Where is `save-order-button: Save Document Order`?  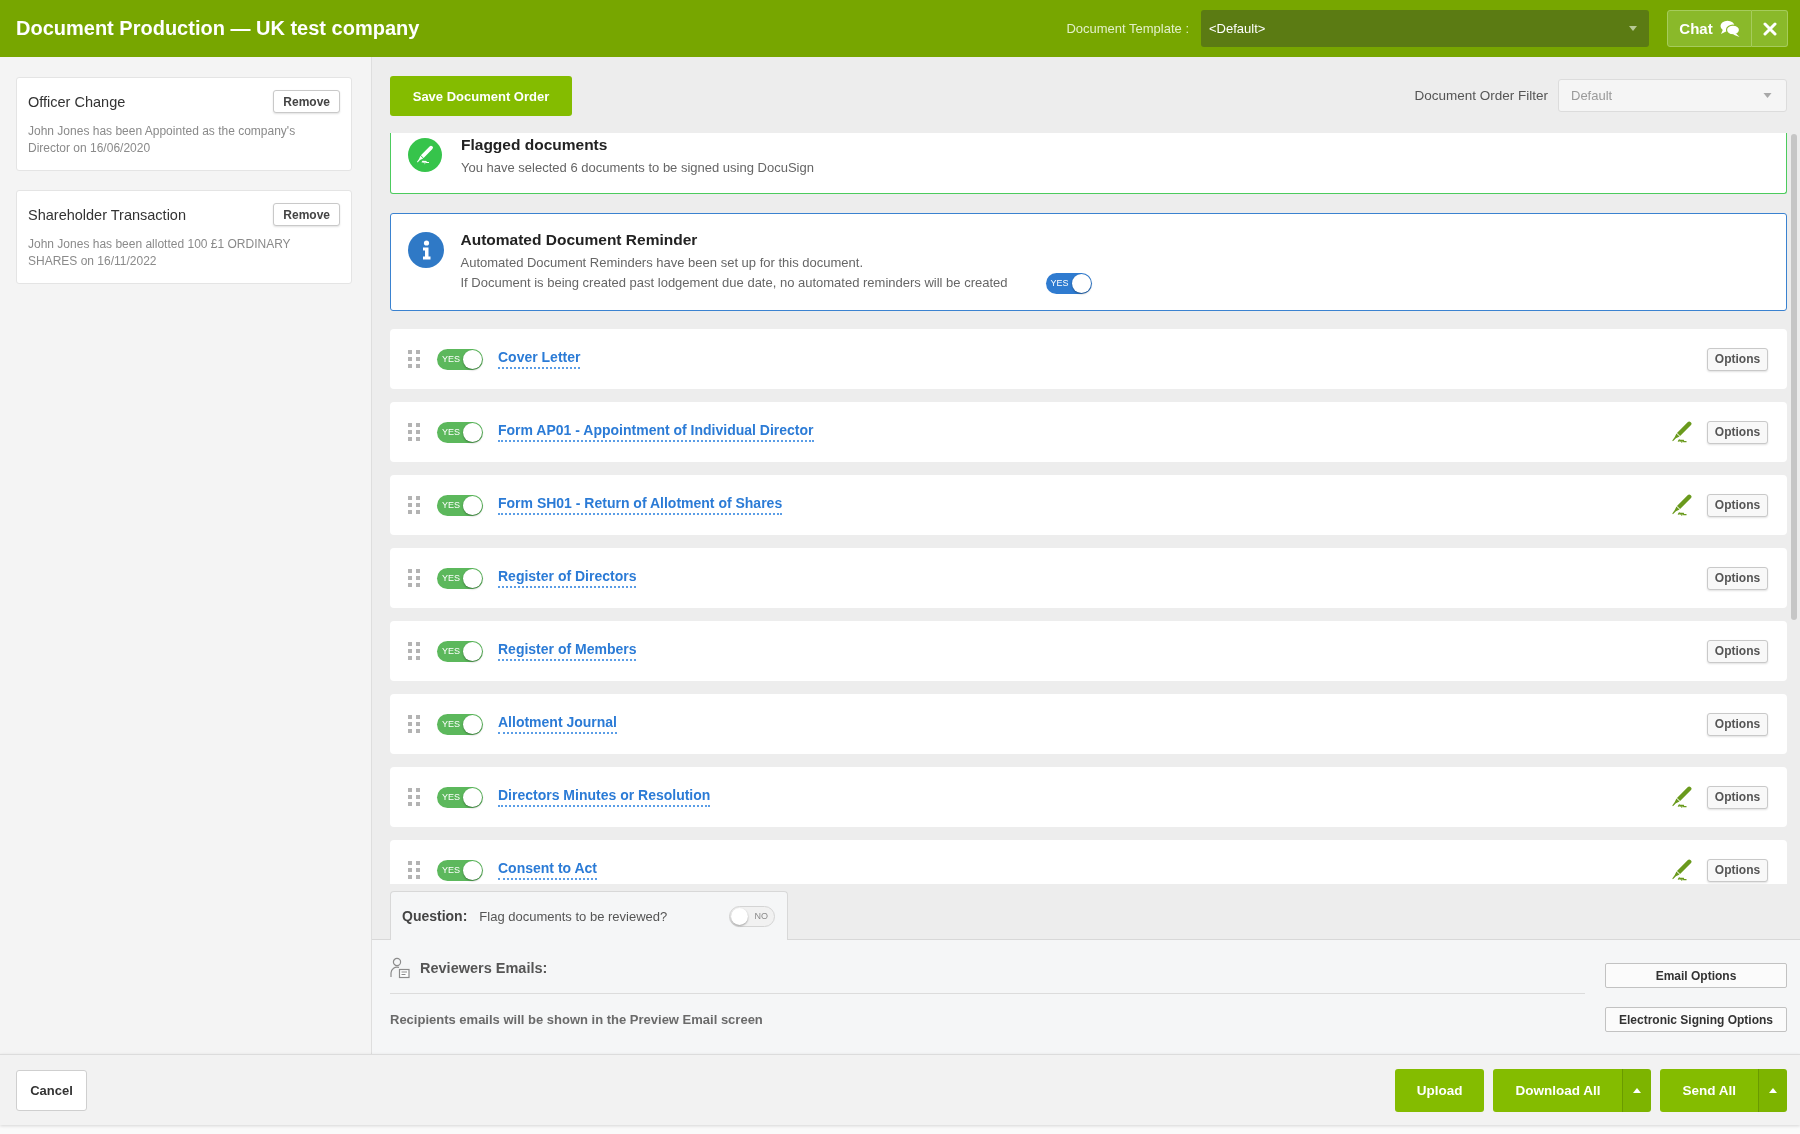
save-order-button: Save Document Order is located at coordinates (481, 96).